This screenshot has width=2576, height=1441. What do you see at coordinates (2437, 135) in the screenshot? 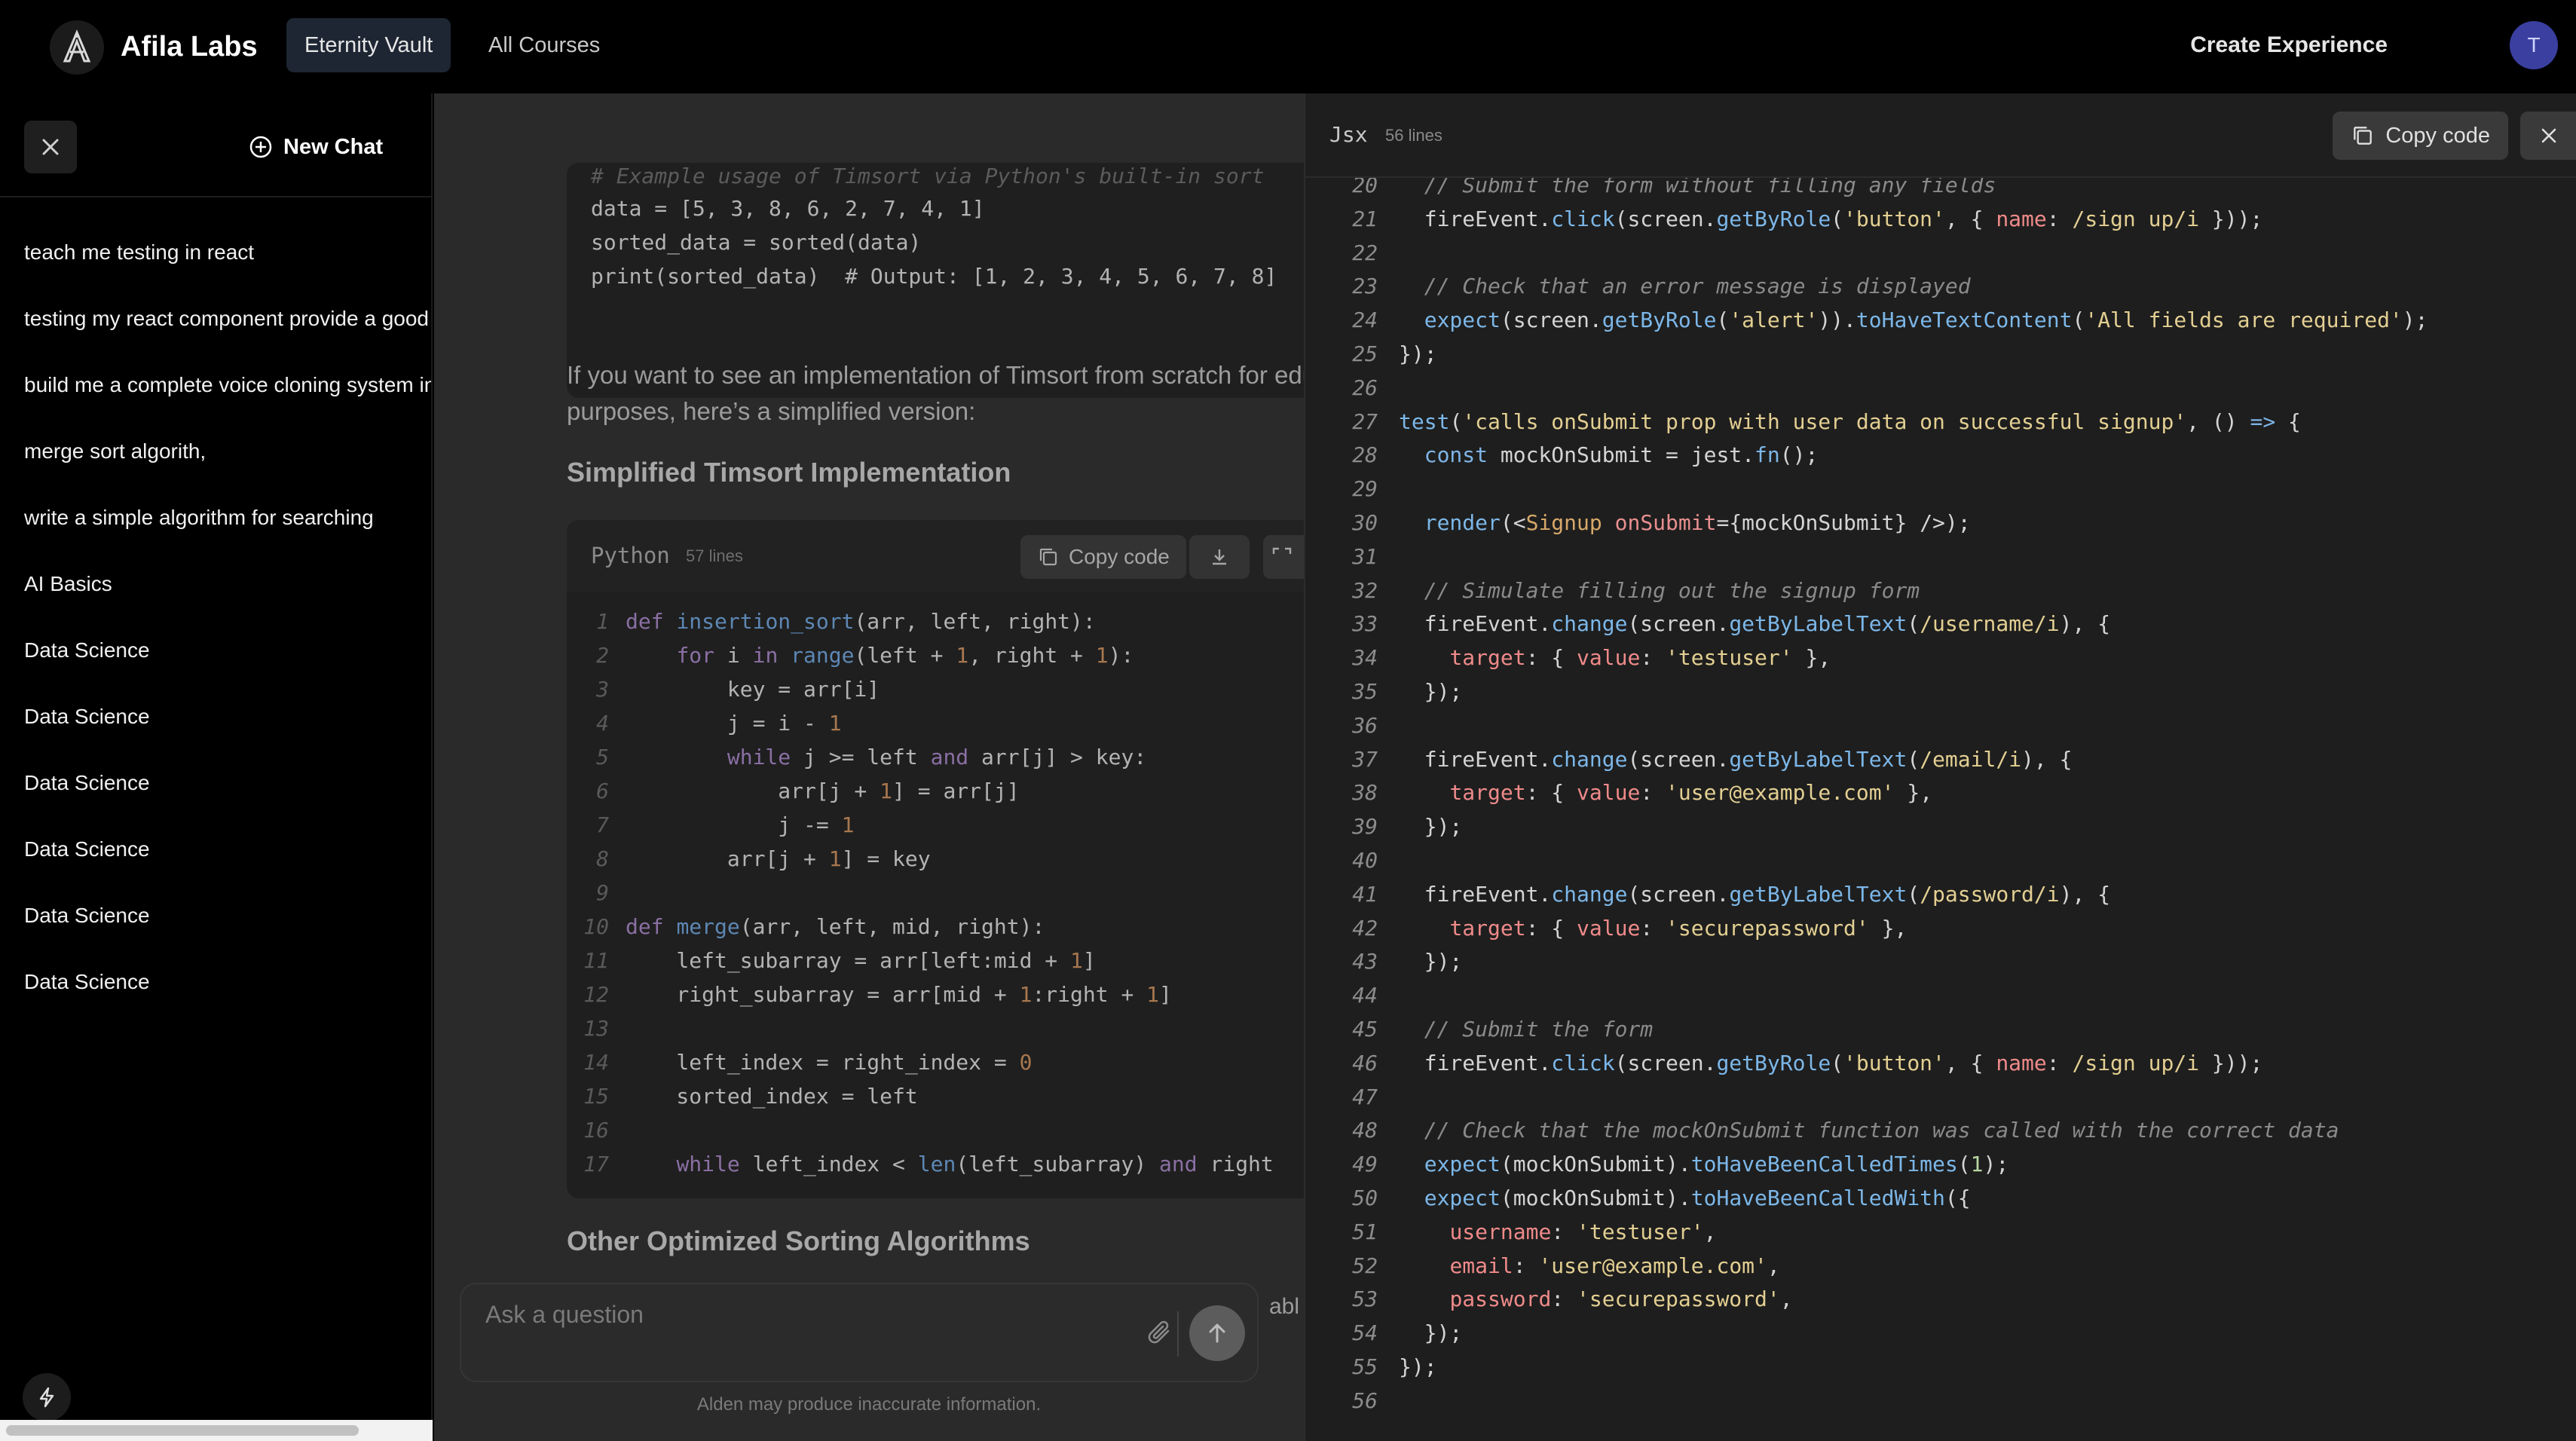
I see `copy-code-label: Copy code` at bounding box center [2437, 135].